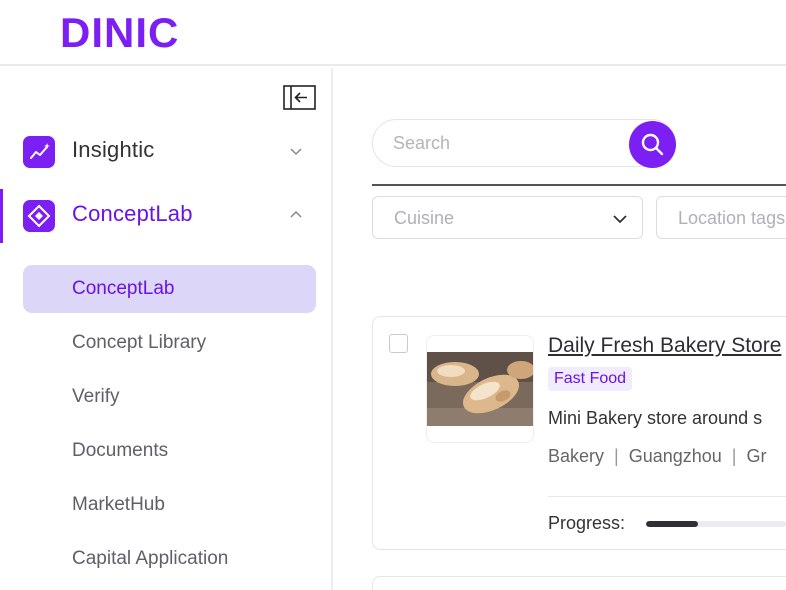 Image resolution: width=786 pixels, height=590 pixels. I want to click on sidebar-item-label: MarketHub, so click(118, 504).